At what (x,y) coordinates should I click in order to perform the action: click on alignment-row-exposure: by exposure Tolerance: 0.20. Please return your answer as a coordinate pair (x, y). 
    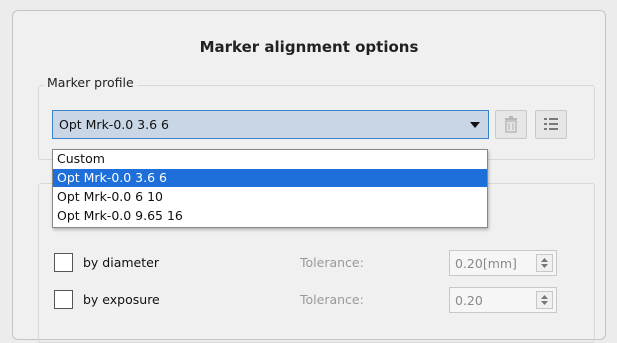
    Looking at the image, I should click on (308, 300).